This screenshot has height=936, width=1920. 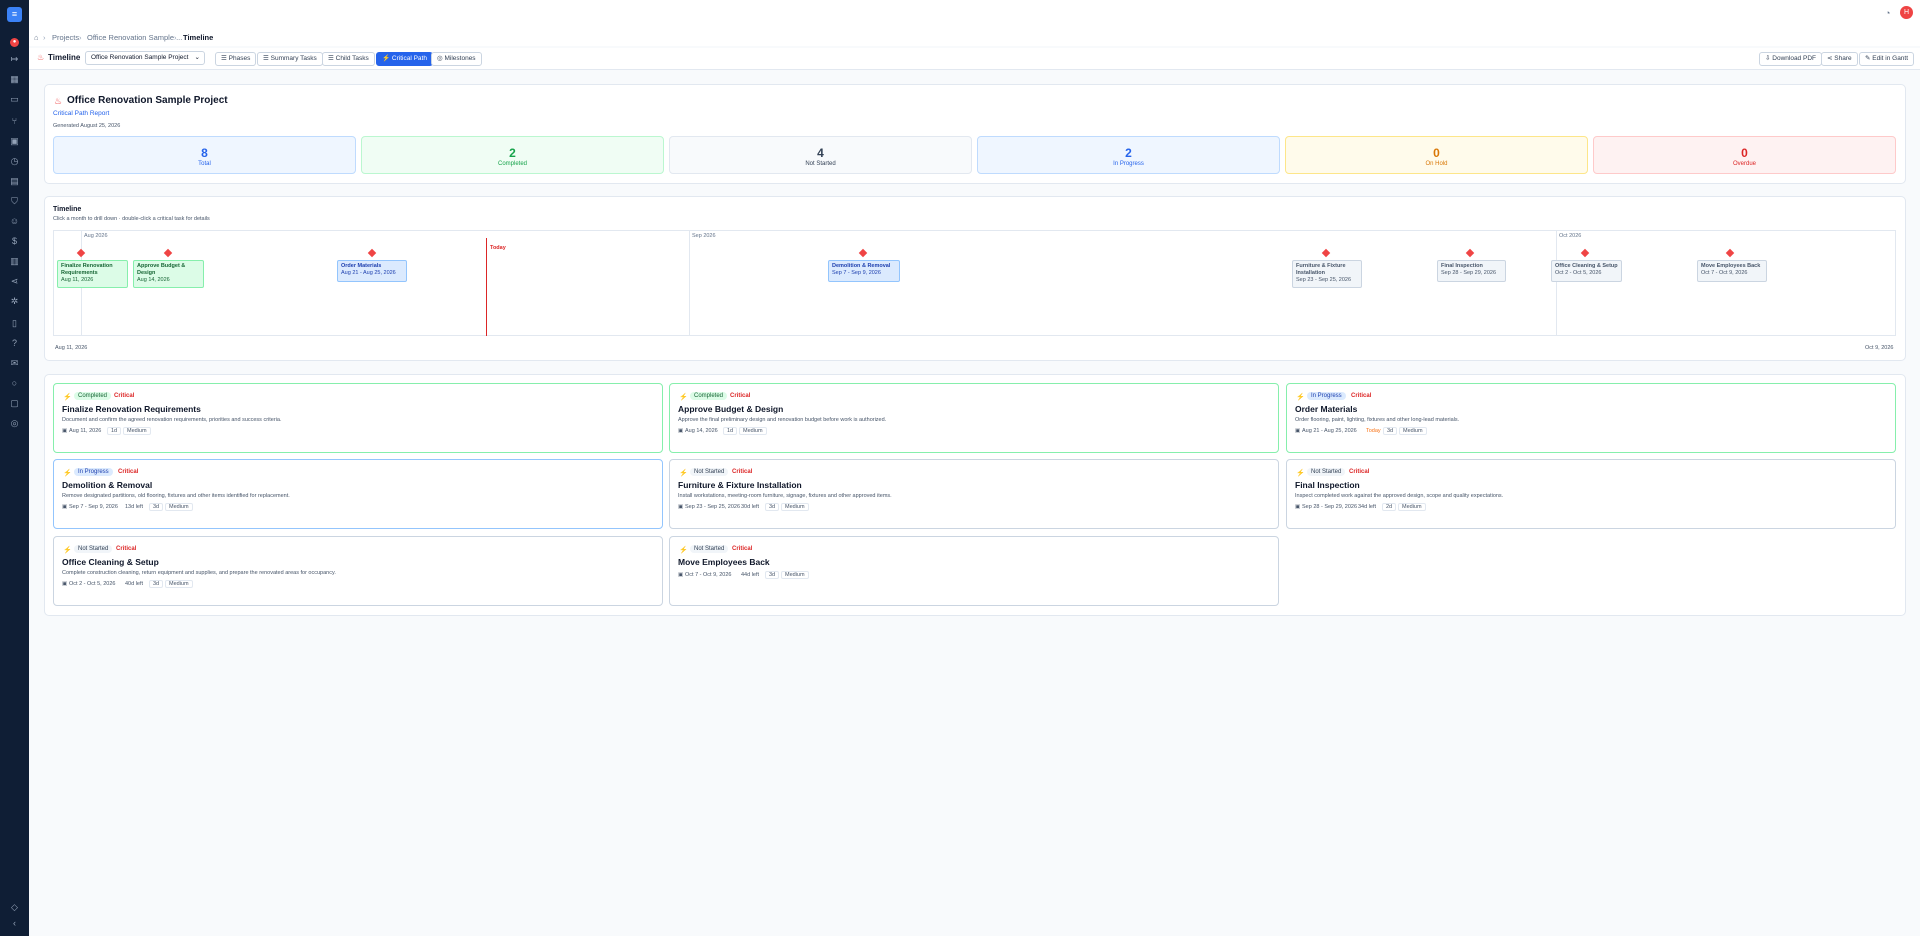 What do you see at coordinates (1887, 59) in the screenshot?
I see `edit-in-gantt-button: ✎ Edit in Gantt` at bounding box center [1887, 59].